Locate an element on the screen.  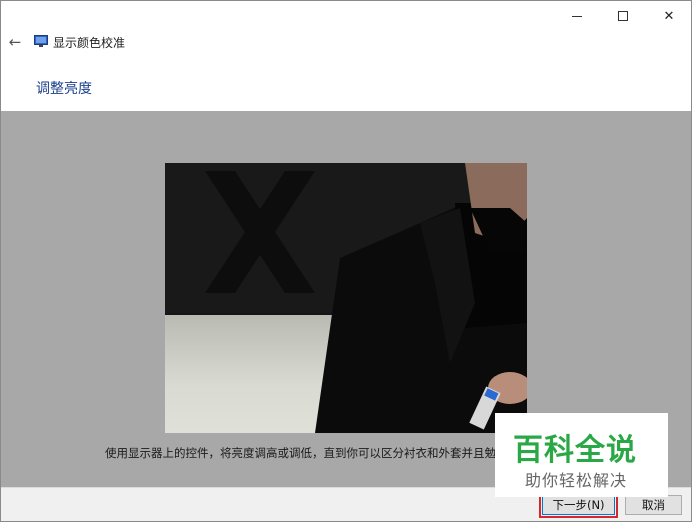
instruction-text: 使用显示器上的控件，将亮度调高或调低，直到你可以区分衬衣和外套并且勉 is located at coordinates (300, 453).